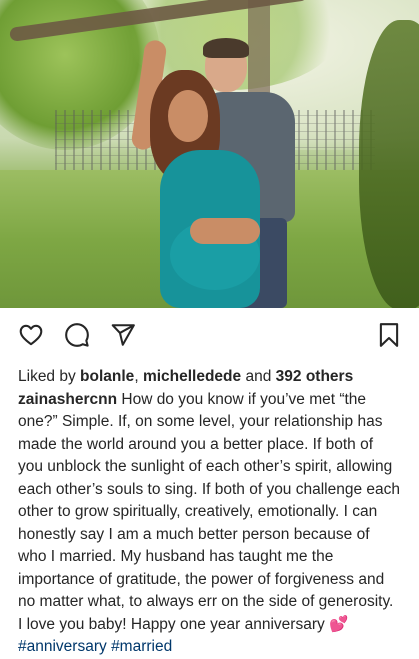  What do you see at coordinates (200, 173) in the screenshot?
I see `photo-woman` at bounding box center [200, 173].